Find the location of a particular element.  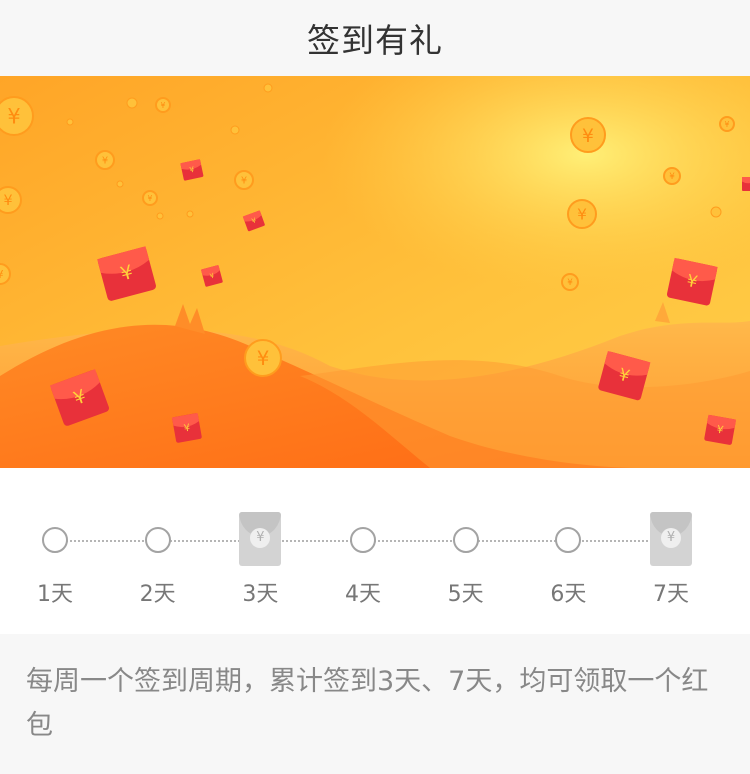

checkin-description: 每周一个签到周期，累计签到3天、7天，均可领取一个红包 is located at coordinates (367, 703).